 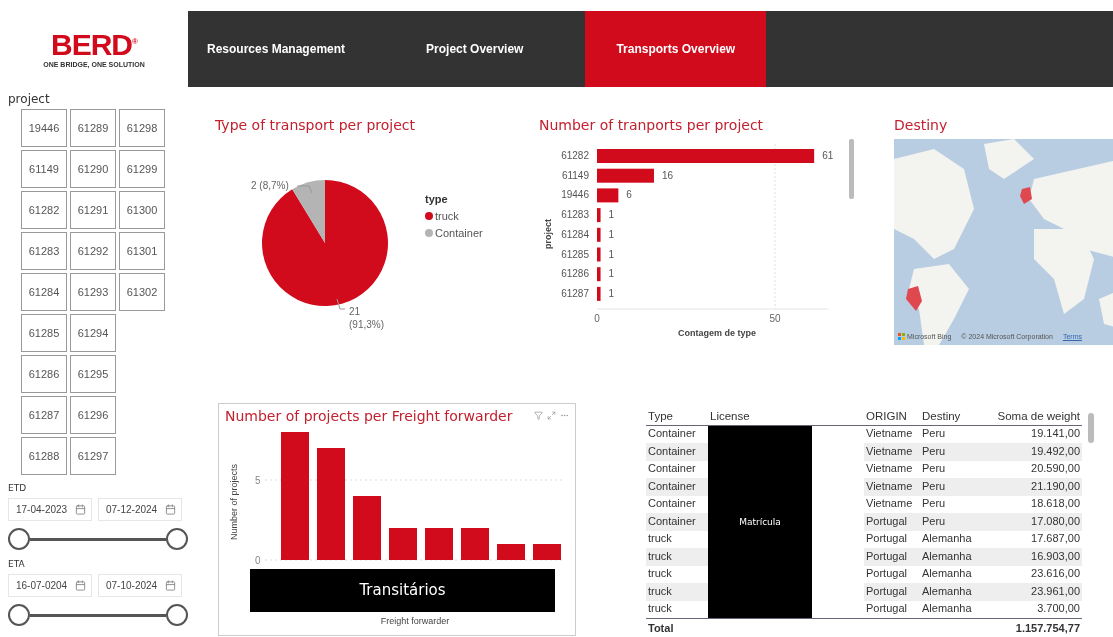 I want to click on data-label: 2 (8,7%), so click(x=270, y=185).